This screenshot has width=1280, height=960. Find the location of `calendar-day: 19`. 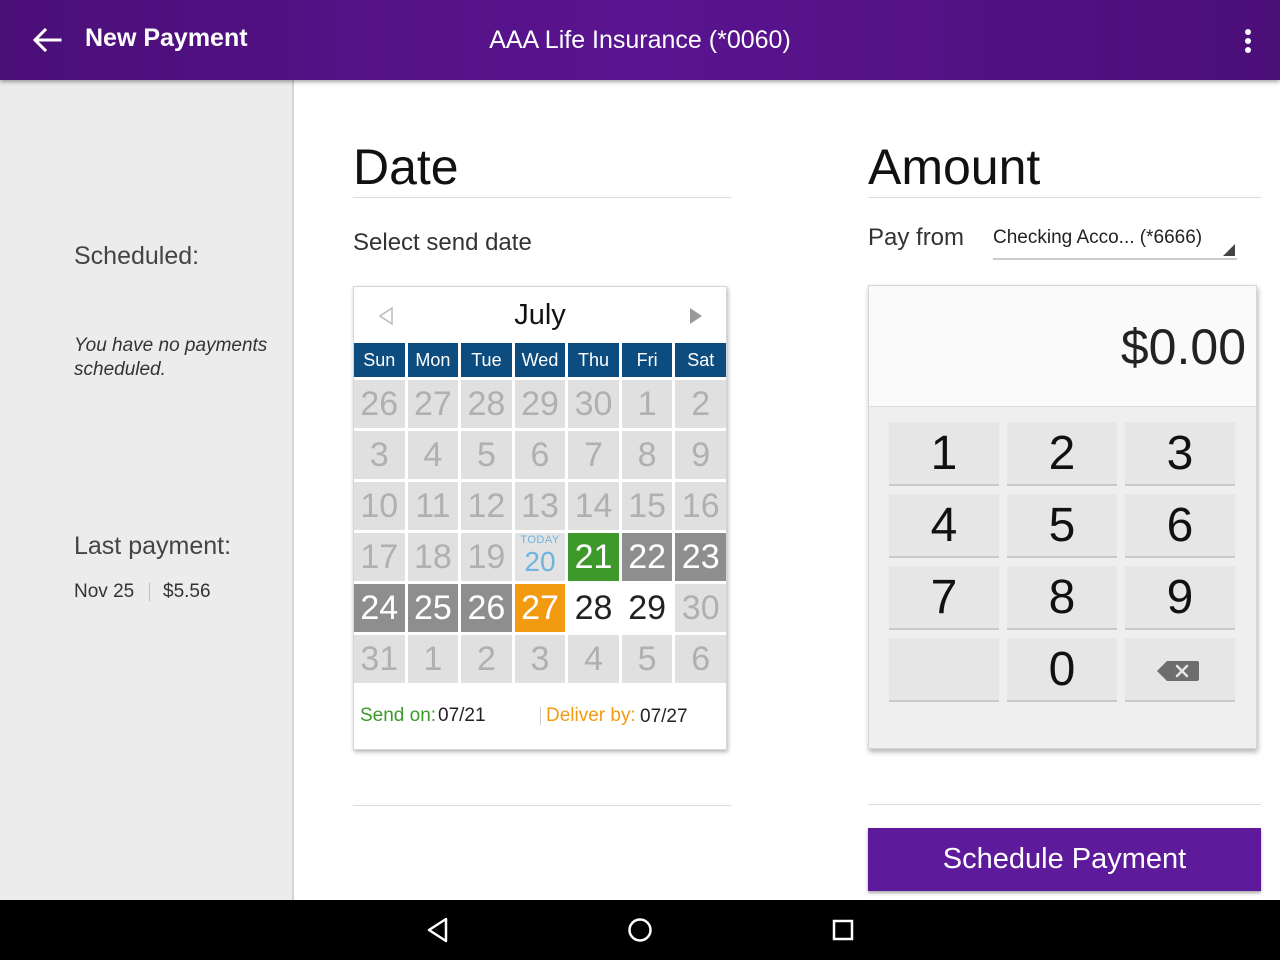

calendar-day: 19 is located at coordinates (486, 557).